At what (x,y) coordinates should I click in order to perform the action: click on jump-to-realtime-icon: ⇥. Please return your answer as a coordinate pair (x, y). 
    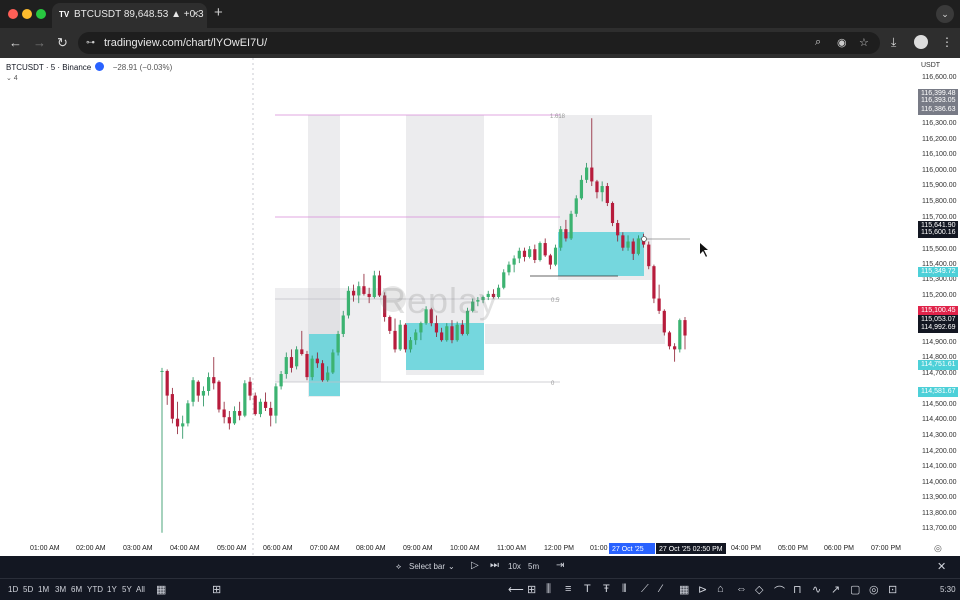
    Looking at the image, I should click on (560, 565).